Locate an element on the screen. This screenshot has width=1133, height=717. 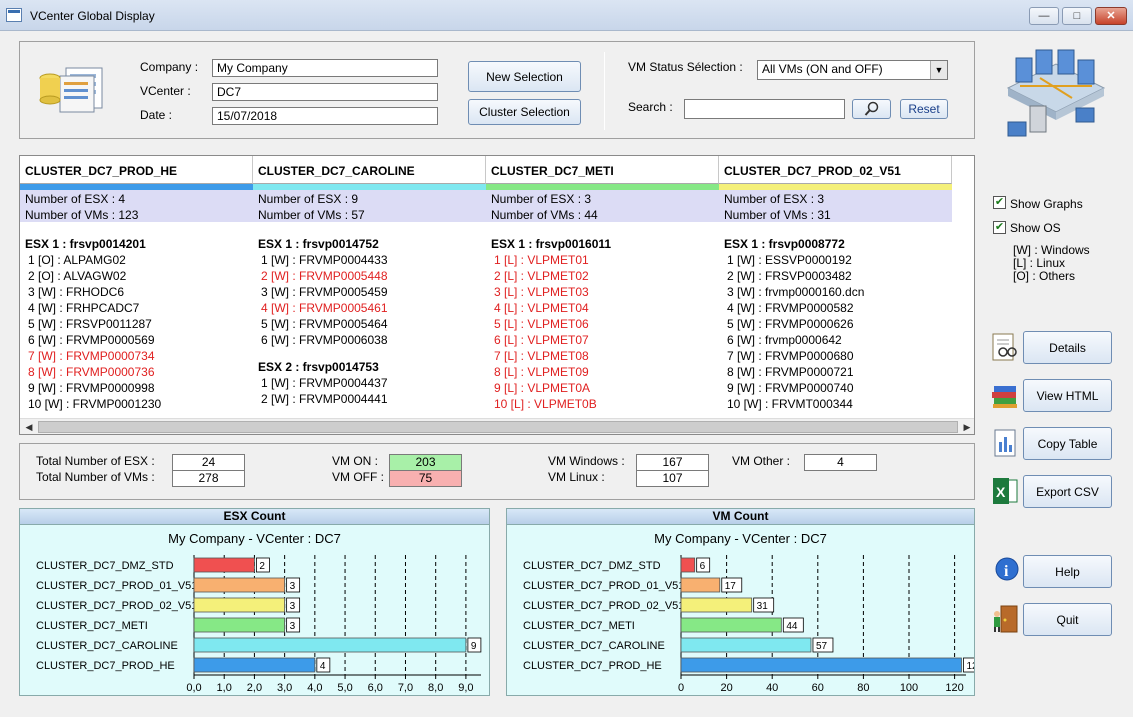
vm-list-item: 8 [W] : FRVMP0000721 is located at coordinates (835, 372).